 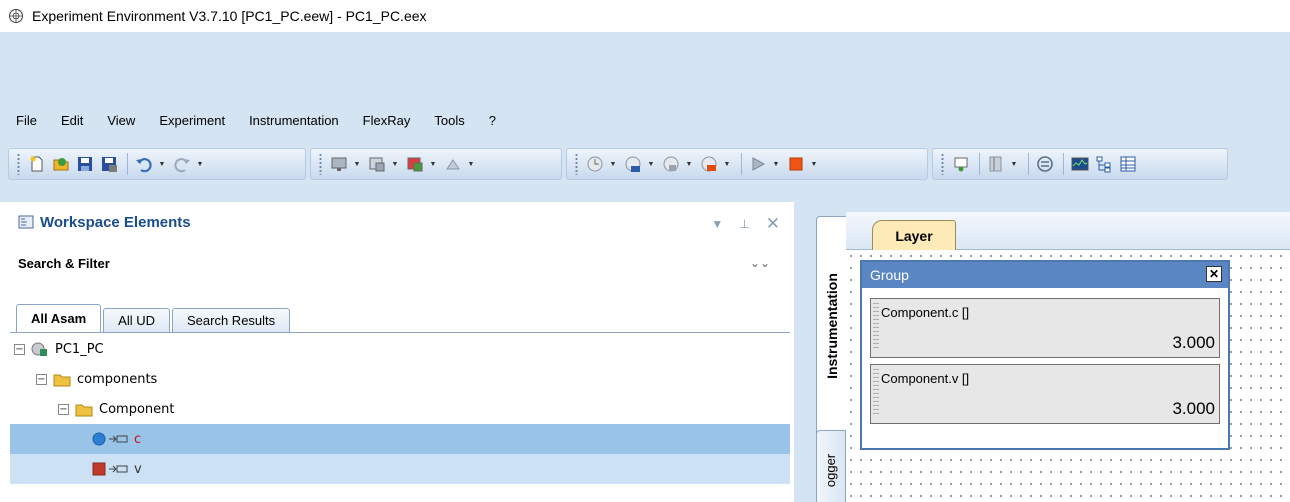 I want to click on tree-row: − components, so click(x=400, y=379).